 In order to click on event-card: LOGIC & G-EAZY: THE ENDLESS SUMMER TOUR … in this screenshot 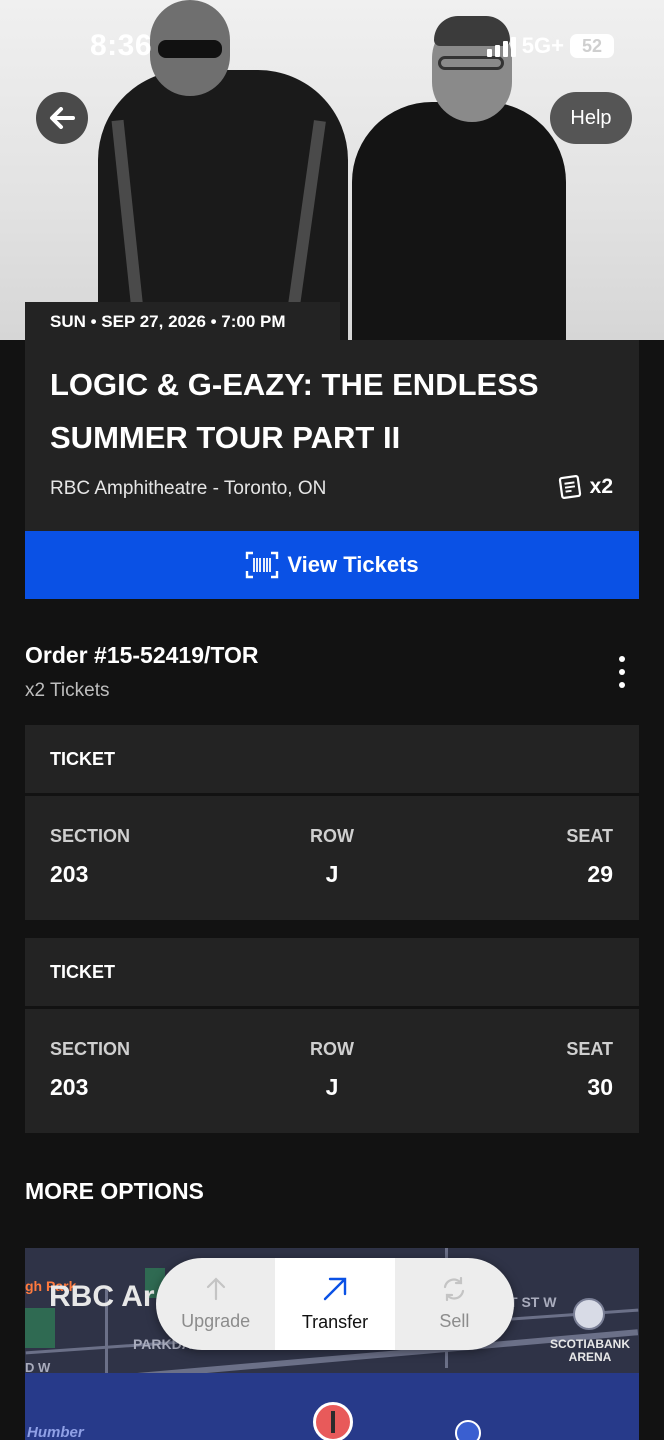, I will do `click(332, 436)`.